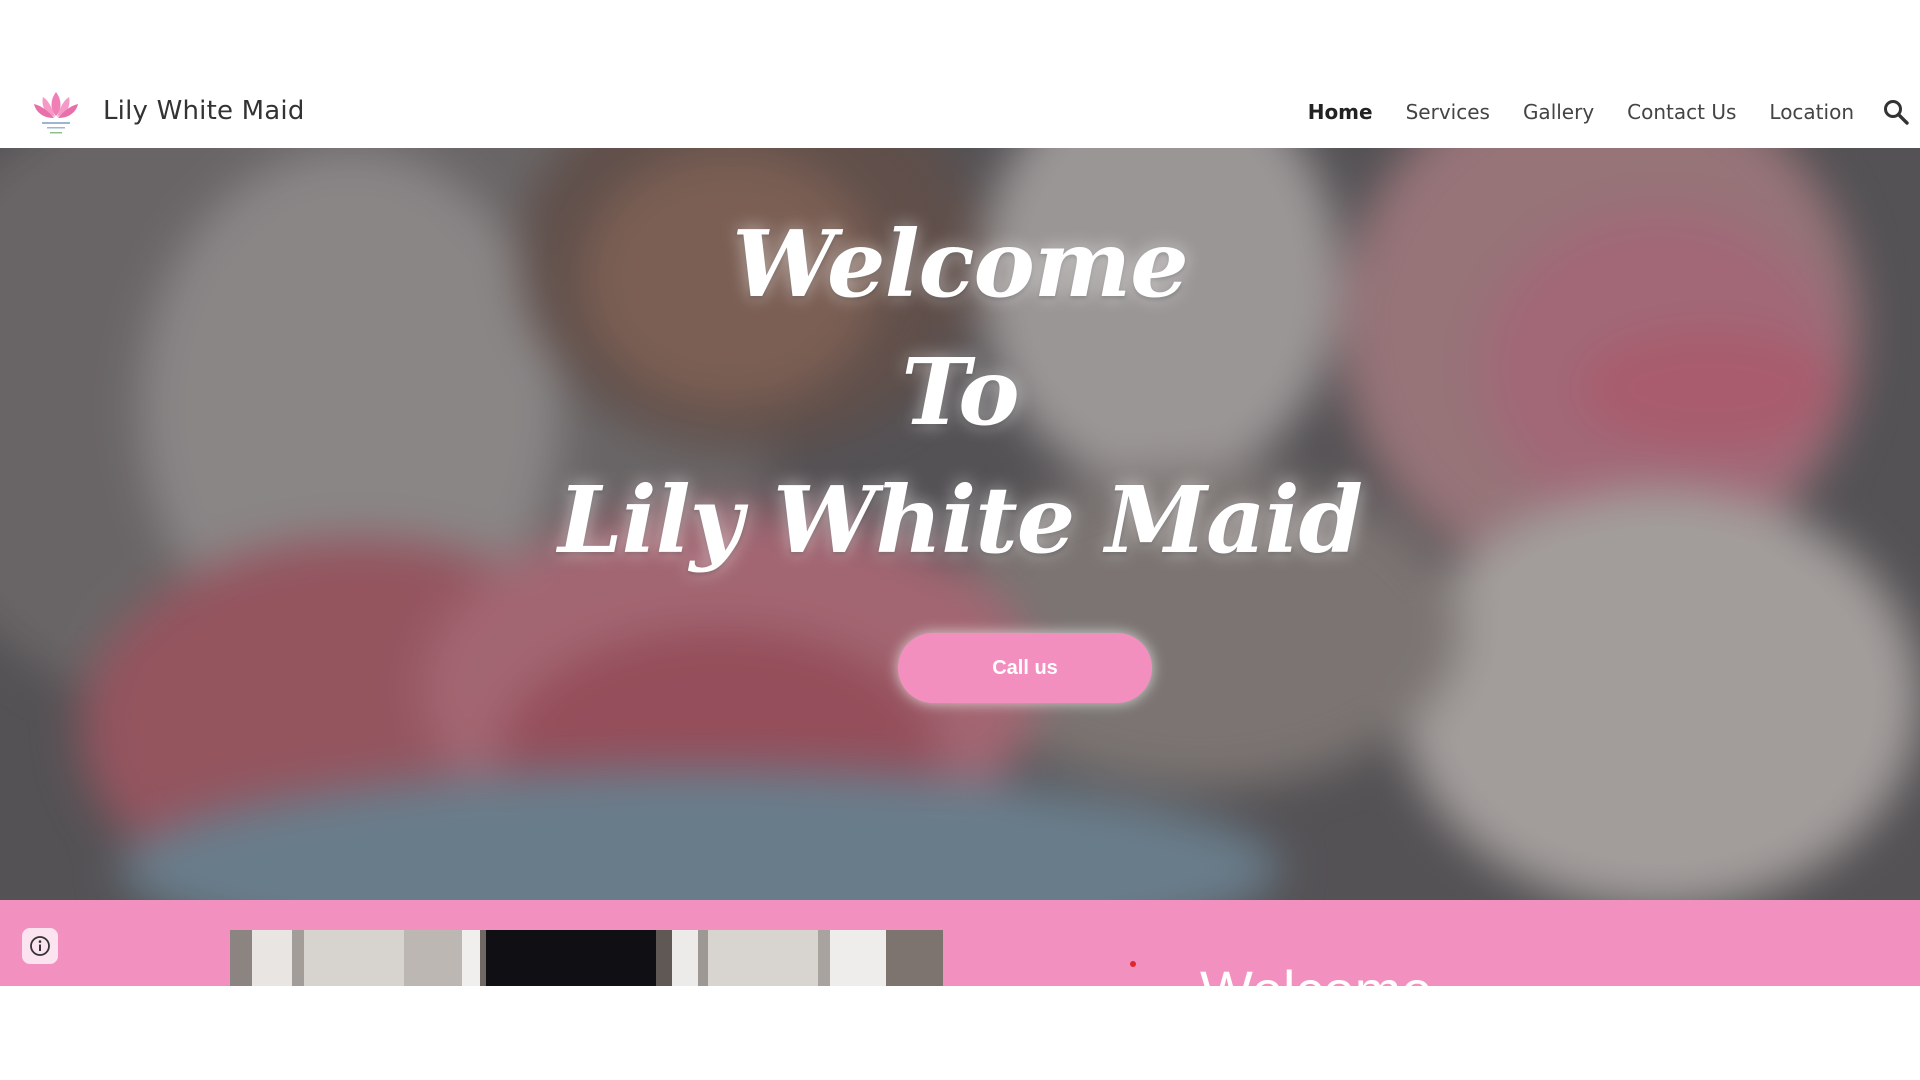  Describe the element at coordinates (1133, 964) in the screenshot. I see `red-dot-marker` at that location.